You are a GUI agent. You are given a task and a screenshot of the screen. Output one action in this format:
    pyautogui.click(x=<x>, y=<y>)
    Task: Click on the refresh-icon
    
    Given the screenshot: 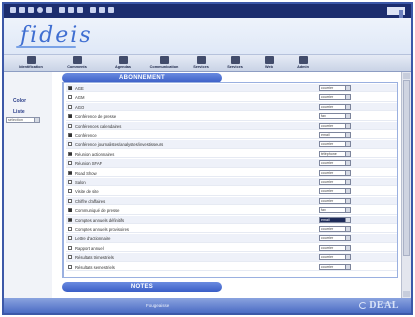 What is the action you would take?
    pyautogui.click(x=40, y=10)
    